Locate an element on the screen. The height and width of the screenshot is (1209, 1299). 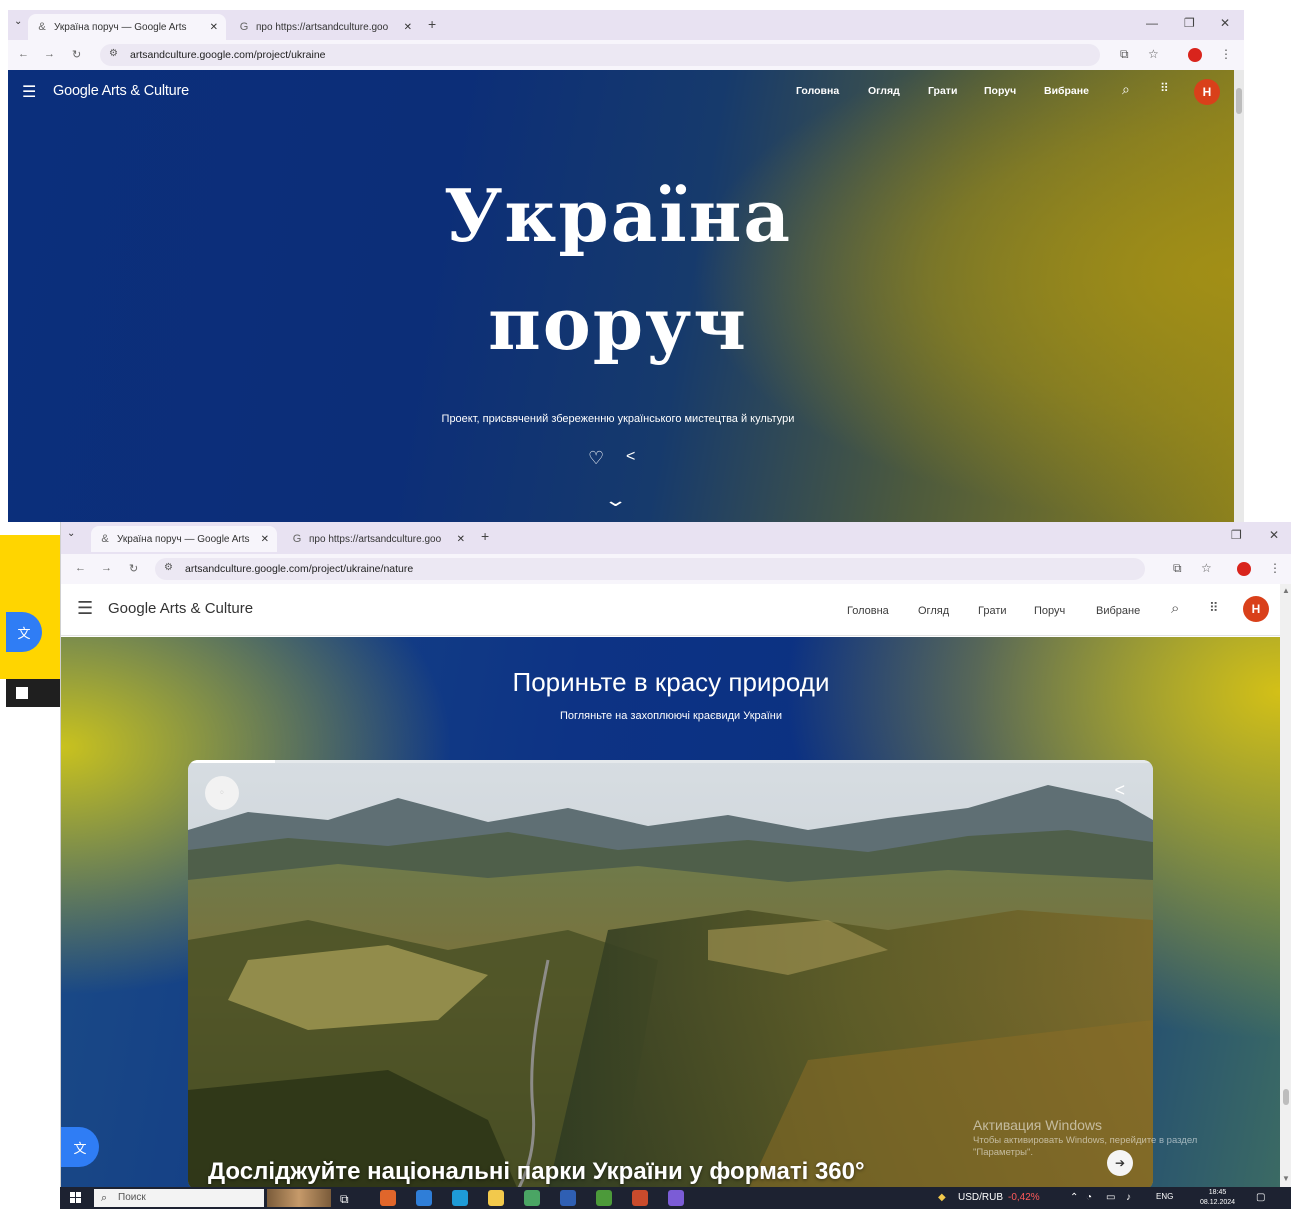
minimize-icon: — is located at coordinates (1152, 23).